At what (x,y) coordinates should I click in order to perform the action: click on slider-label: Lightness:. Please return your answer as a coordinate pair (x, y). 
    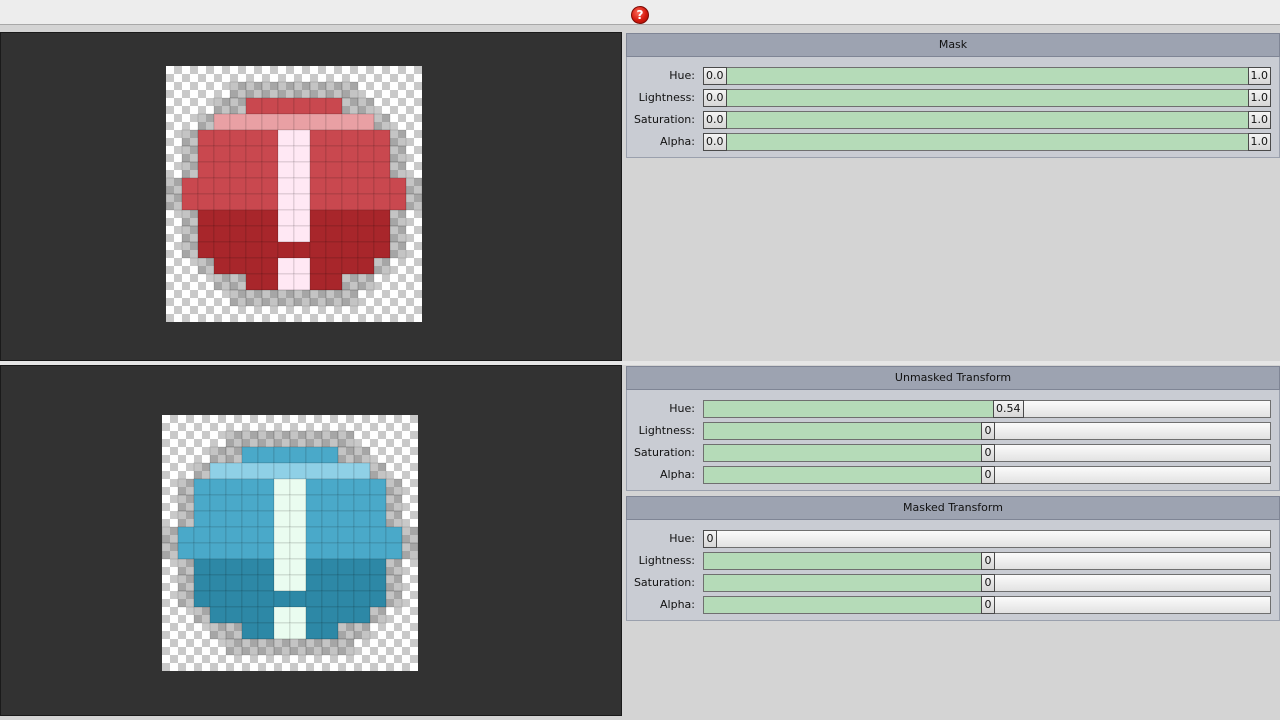
    Looking at the image, I should click on (666, 430).